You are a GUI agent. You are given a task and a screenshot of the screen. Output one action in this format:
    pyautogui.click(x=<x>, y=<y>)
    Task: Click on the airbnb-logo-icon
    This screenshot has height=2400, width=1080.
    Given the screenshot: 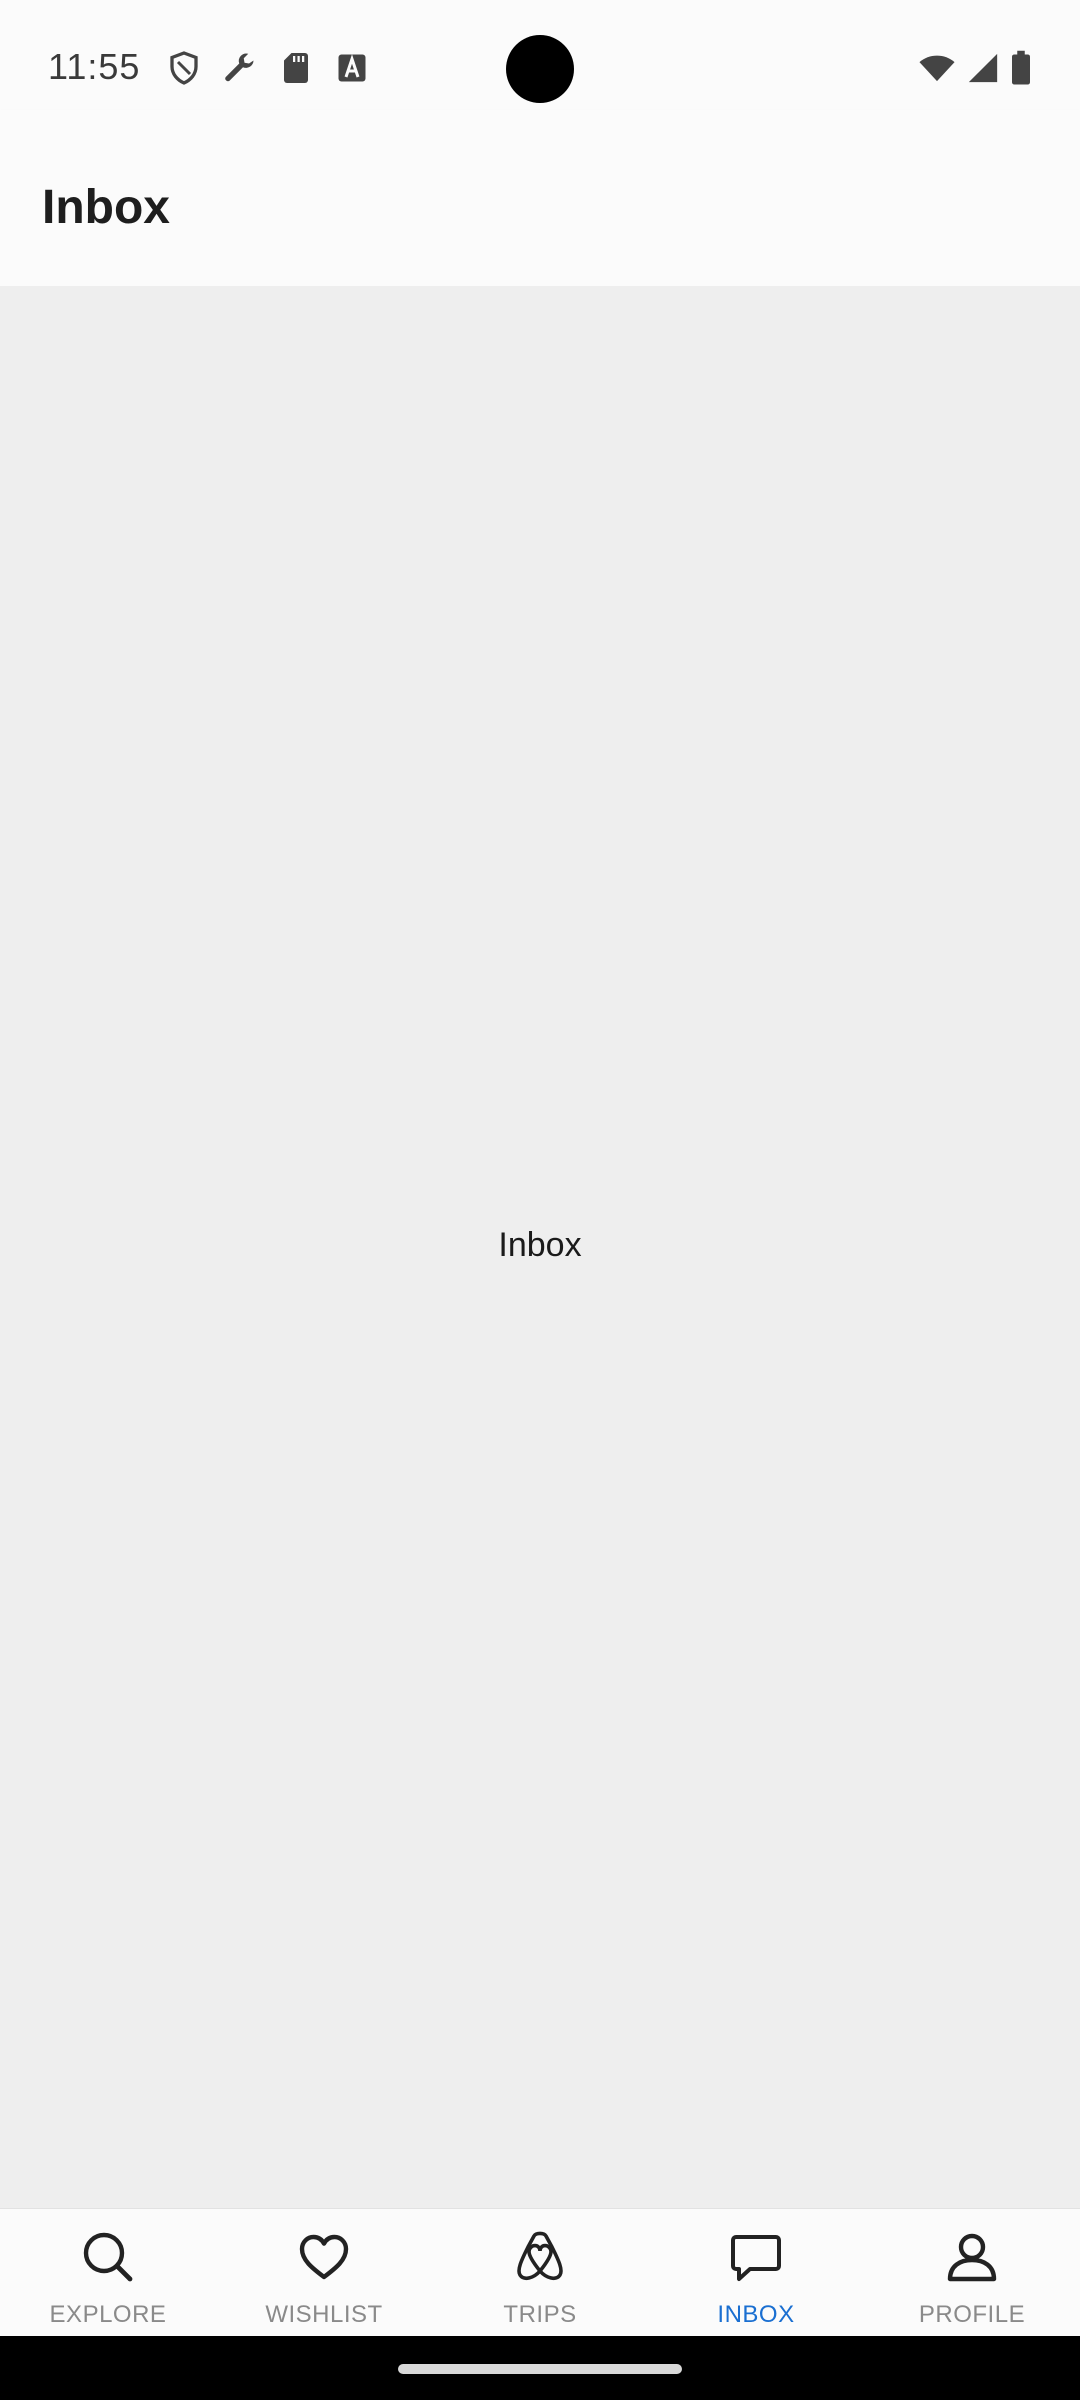 What is the action you would take?
    pyautogui.click(x=540, y=2256)
    